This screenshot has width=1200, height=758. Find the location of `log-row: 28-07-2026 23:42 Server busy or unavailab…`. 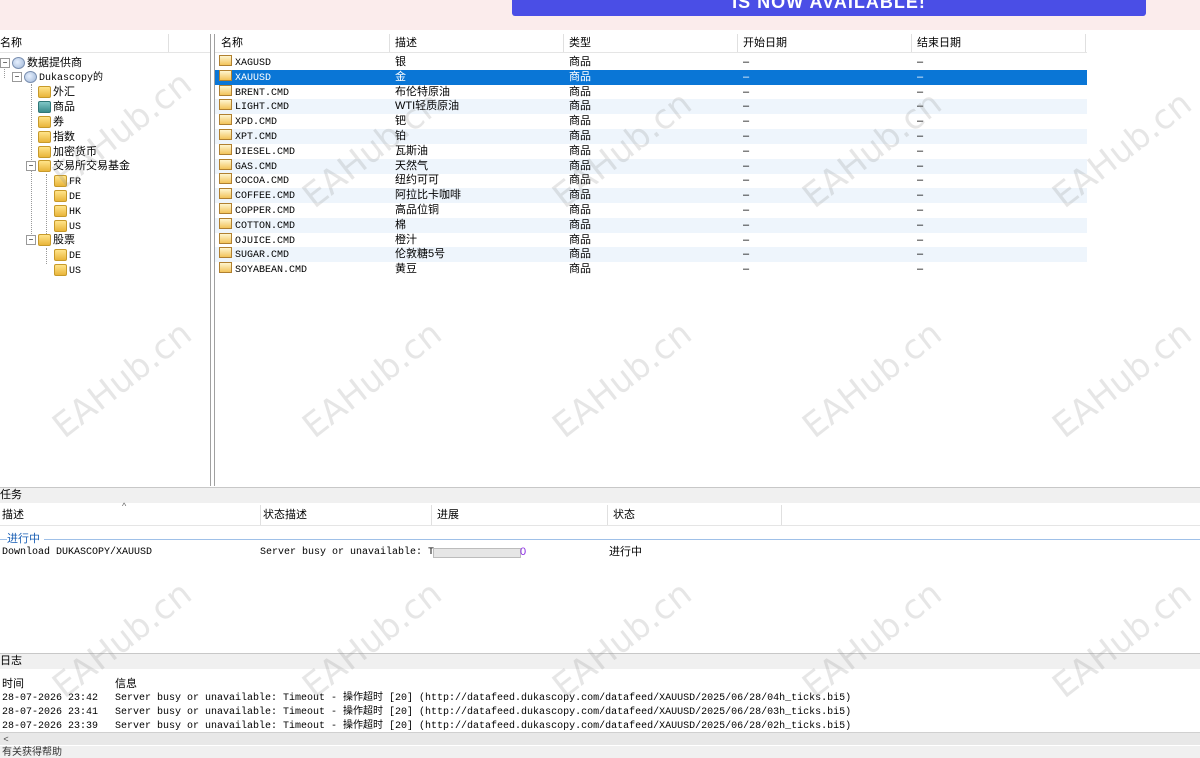

log-row: 28-07-2026 23:42 Server busy or unavailab… is located at coordinates (600, 699).